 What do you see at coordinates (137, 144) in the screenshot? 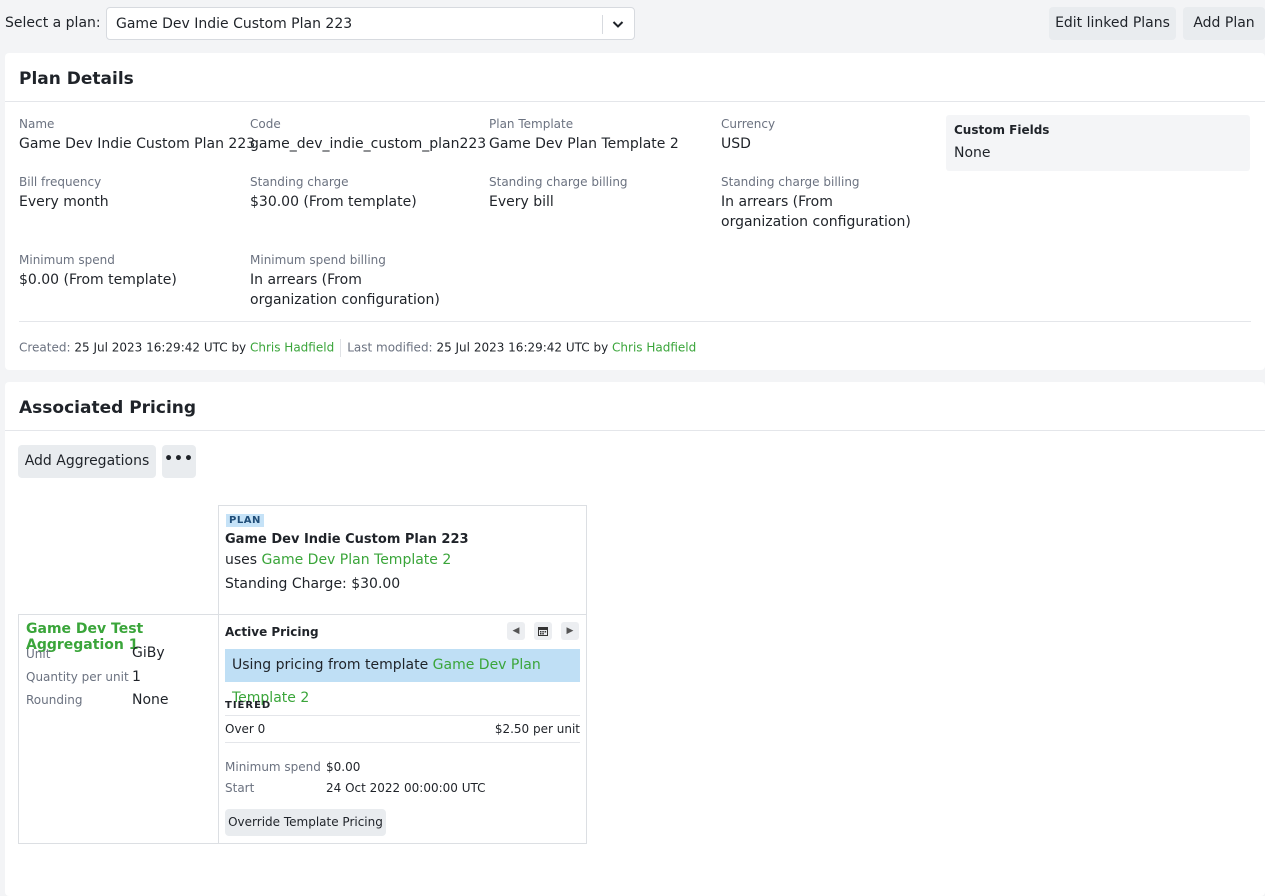
I see `field-value: Game Dev Indie Custom Plan 223` at bounding box center [137, 144].